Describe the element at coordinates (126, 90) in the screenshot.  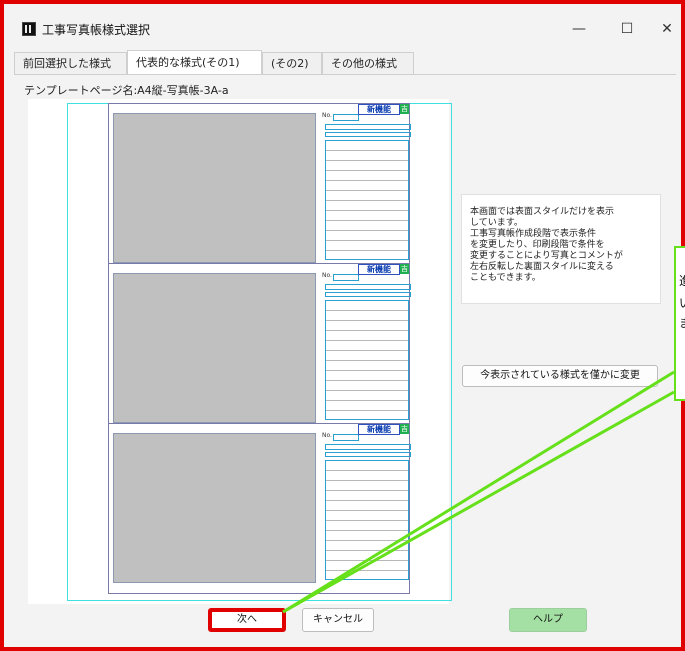
I see `template-name-label: テンプレートページ名:A4縦-写真帳-3A-a` at that location.